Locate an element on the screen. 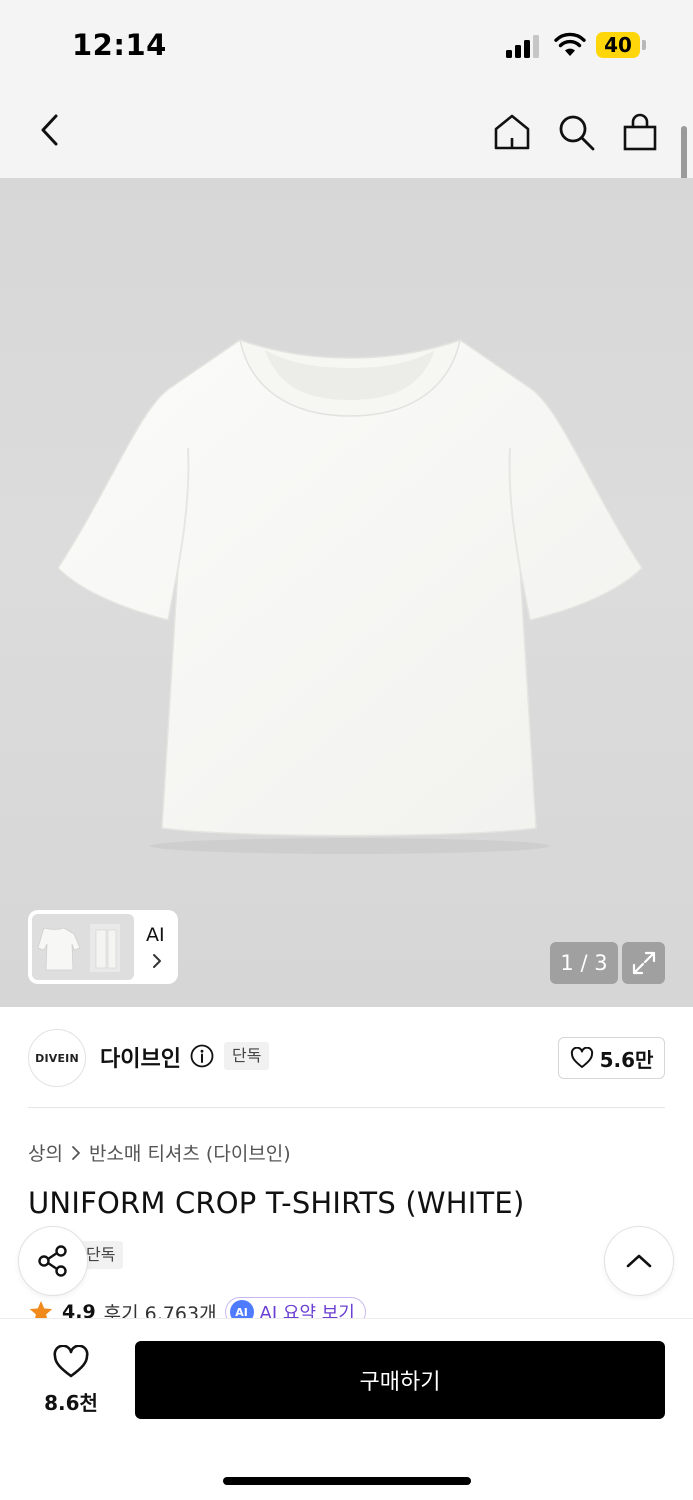 Image resolution: width=693 pixels, height=1500 pixels. battery-level: 40 is located at coordinates (618, 45).